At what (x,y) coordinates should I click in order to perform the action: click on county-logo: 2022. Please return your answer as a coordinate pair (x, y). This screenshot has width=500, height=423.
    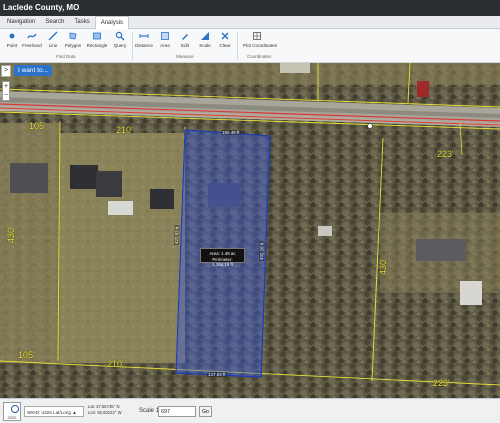
    Looking at the image, I should click on (12, 411).